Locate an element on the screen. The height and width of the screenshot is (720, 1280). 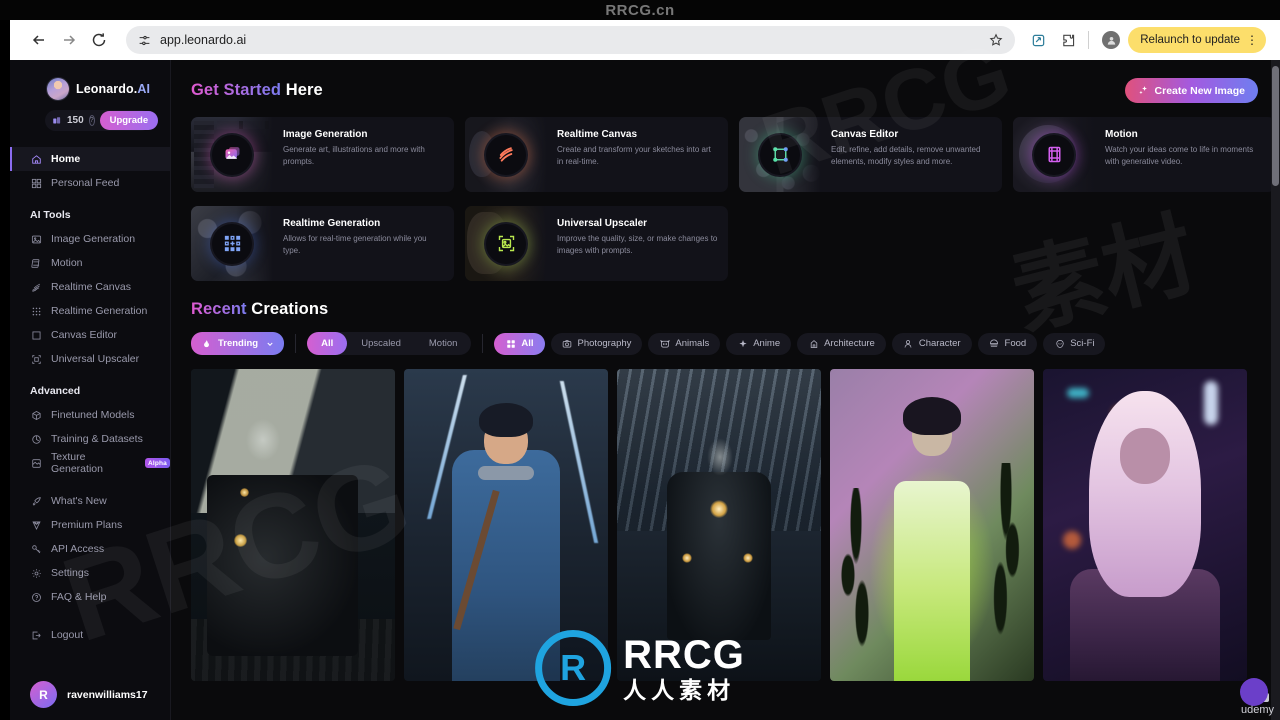
category-anime: Anime is located at coordinates (759, 343).